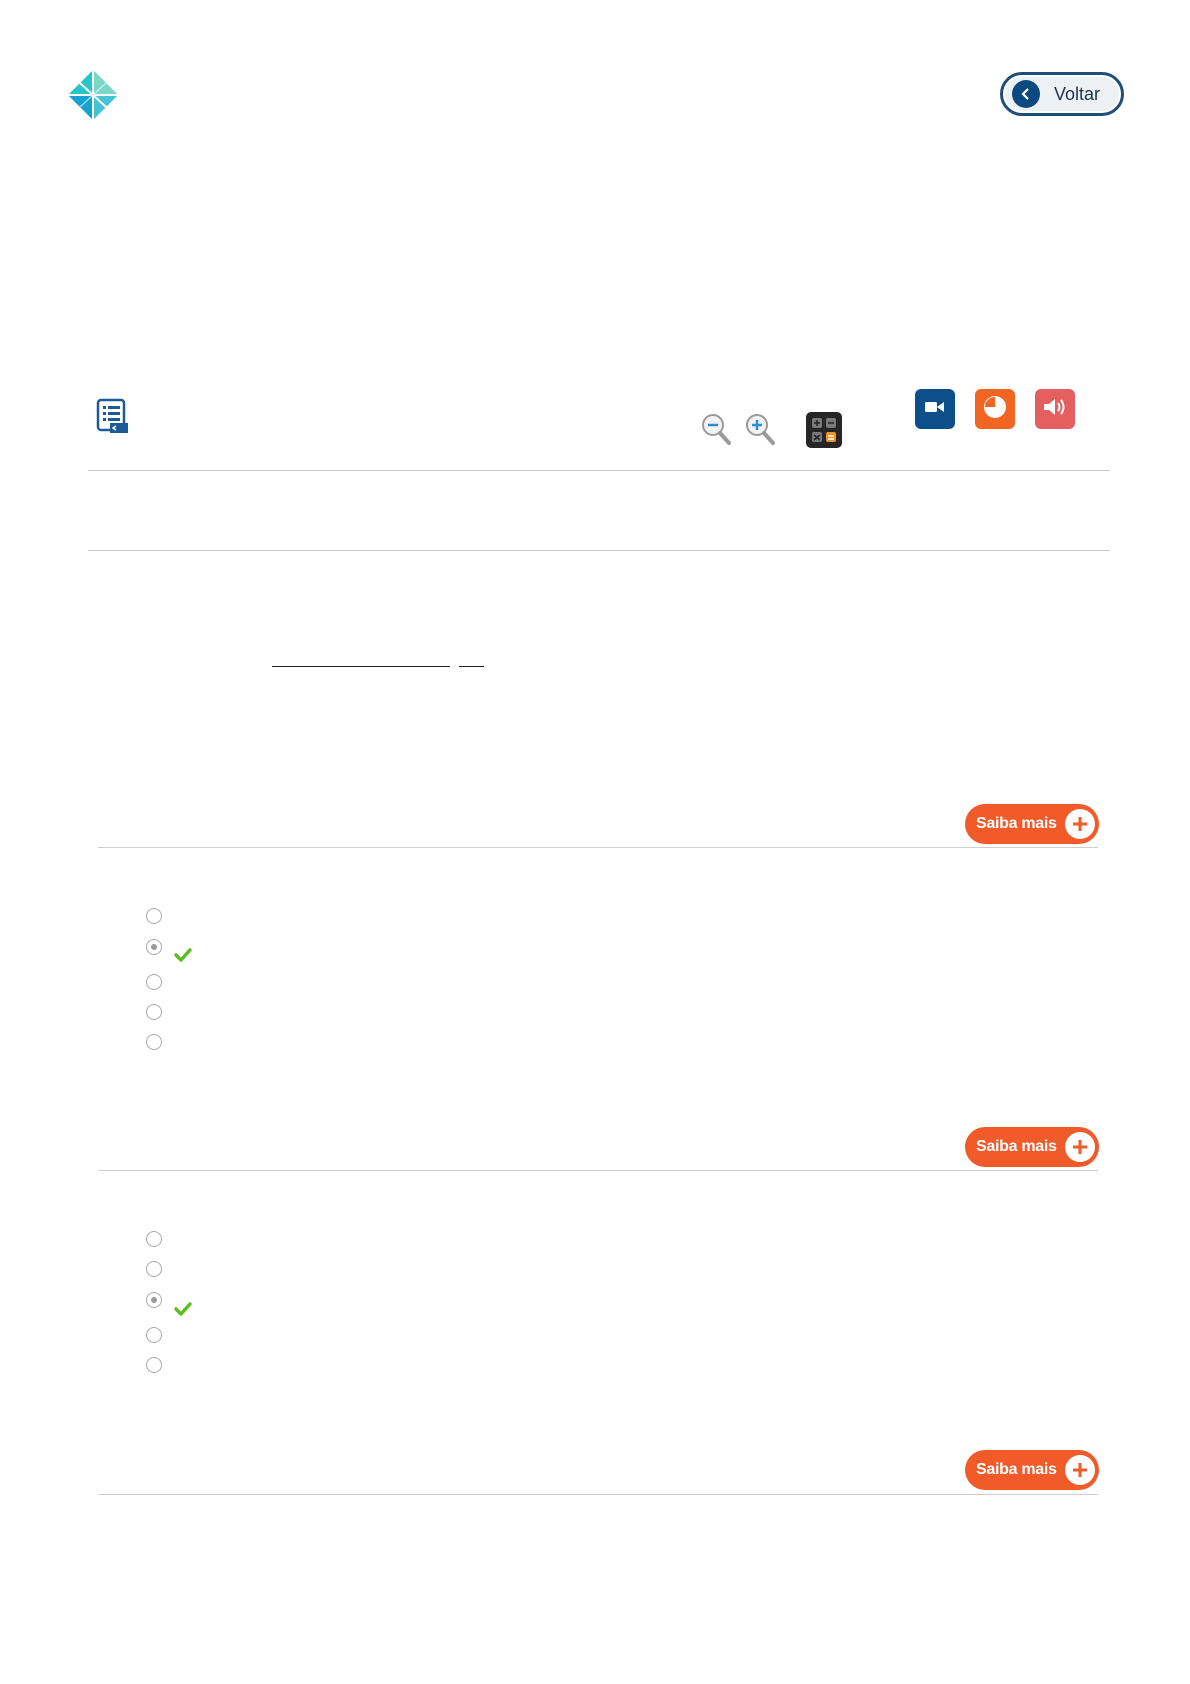 This screenshot has height=1684, width=1190. I want to click on video-button, so click(935, 409).